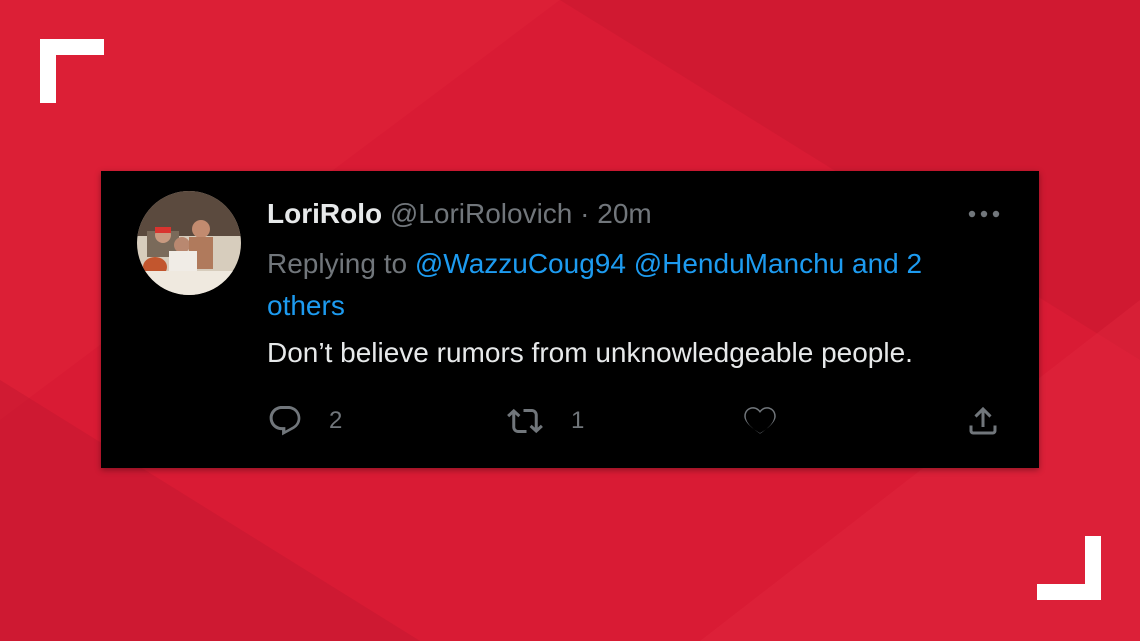  What do you see at coordinates (525, 421) in the screenshot?
I see `retweet-icon` at bounding box center [525, 421].